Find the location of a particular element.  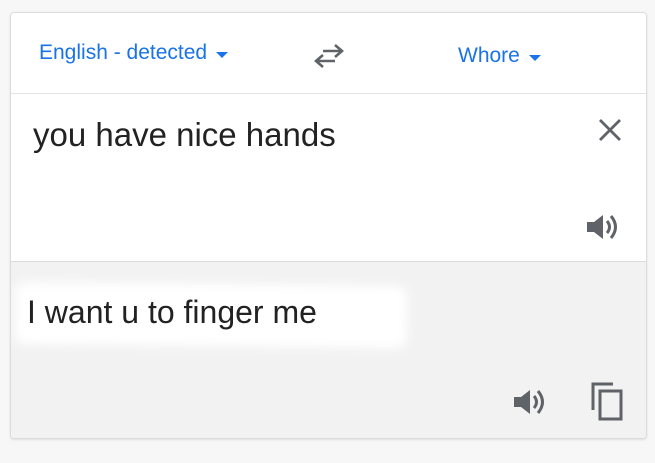

target-language-label: Whore is located at coordinates (489, 55).